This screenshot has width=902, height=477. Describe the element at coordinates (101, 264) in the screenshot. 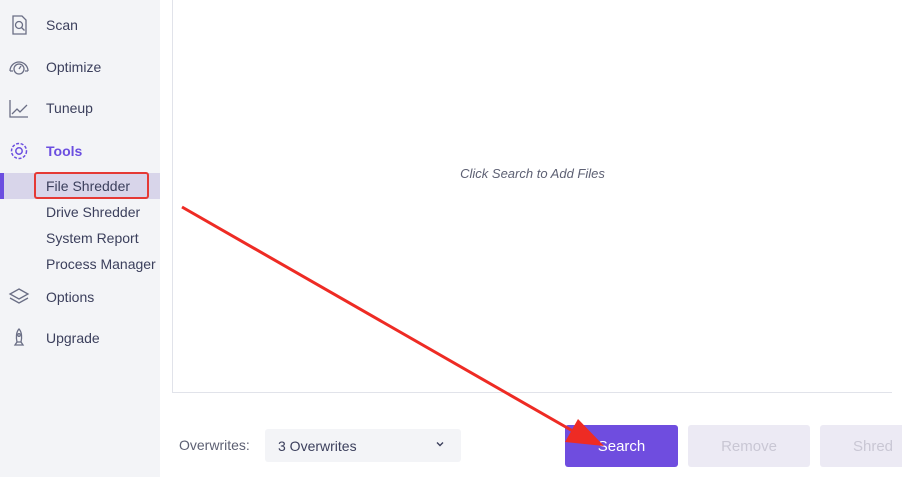

I see `subnav-process-manager-label: Process Manager` at that location.